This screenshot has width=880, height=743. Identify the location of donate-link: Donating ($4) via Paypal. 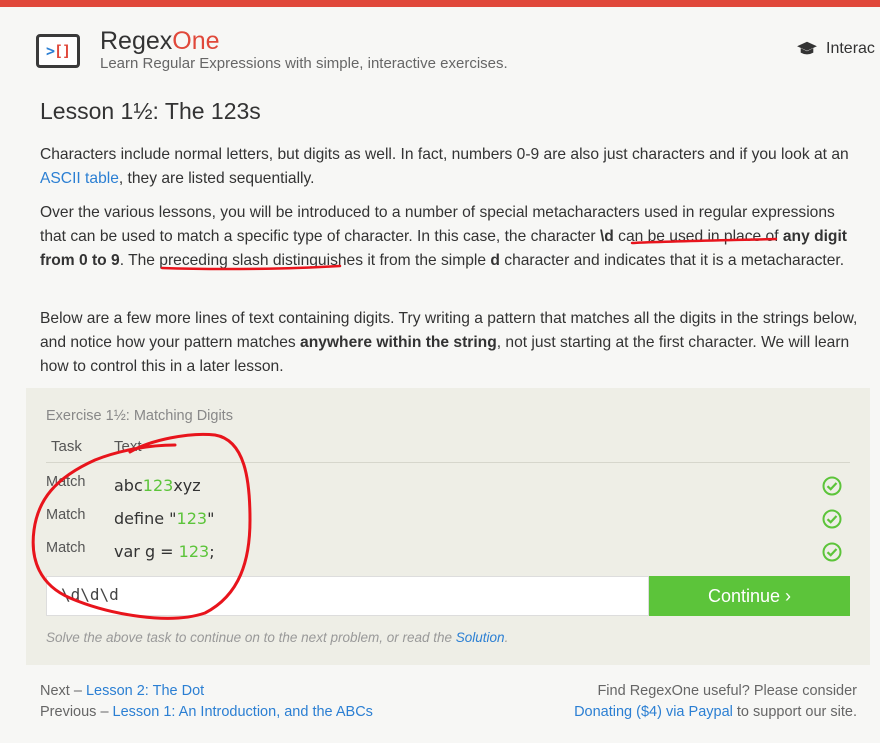
(653, 712).